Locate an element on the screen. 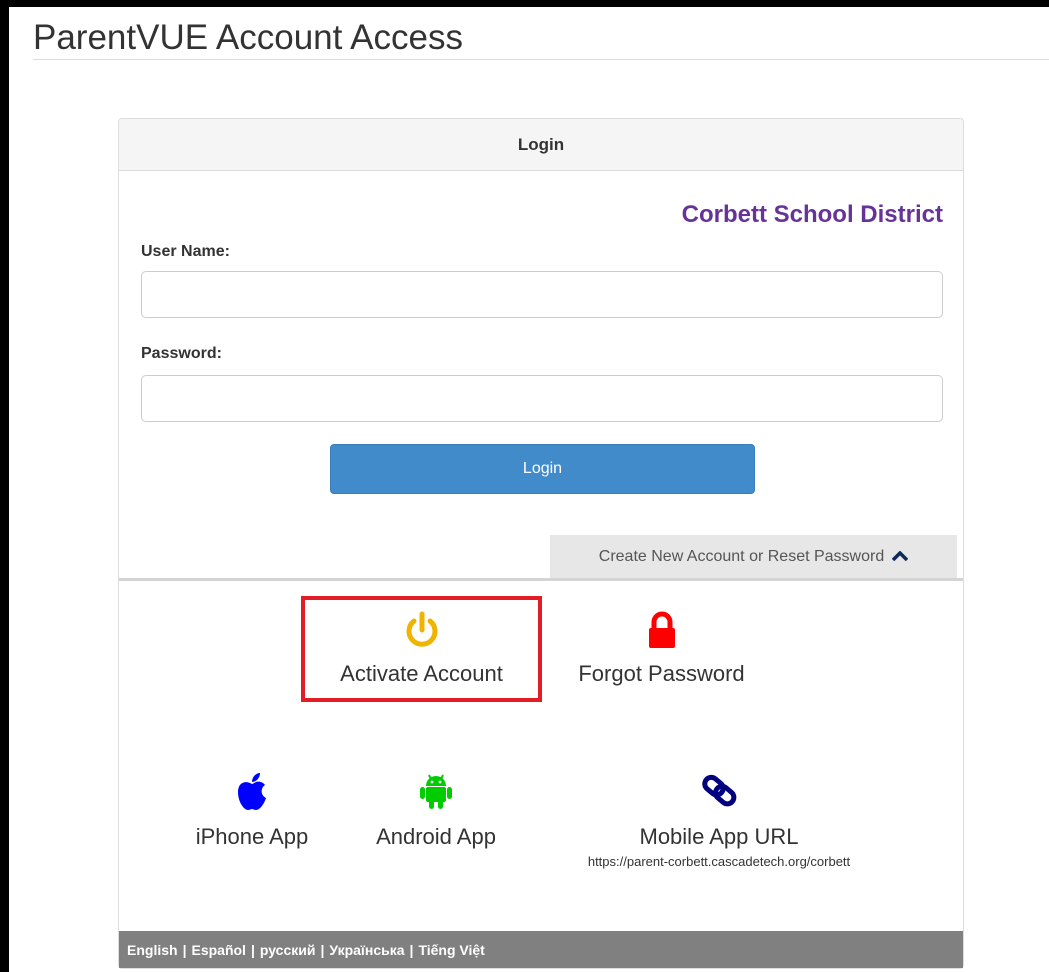  link-icon is located at coordinates (719, 793).